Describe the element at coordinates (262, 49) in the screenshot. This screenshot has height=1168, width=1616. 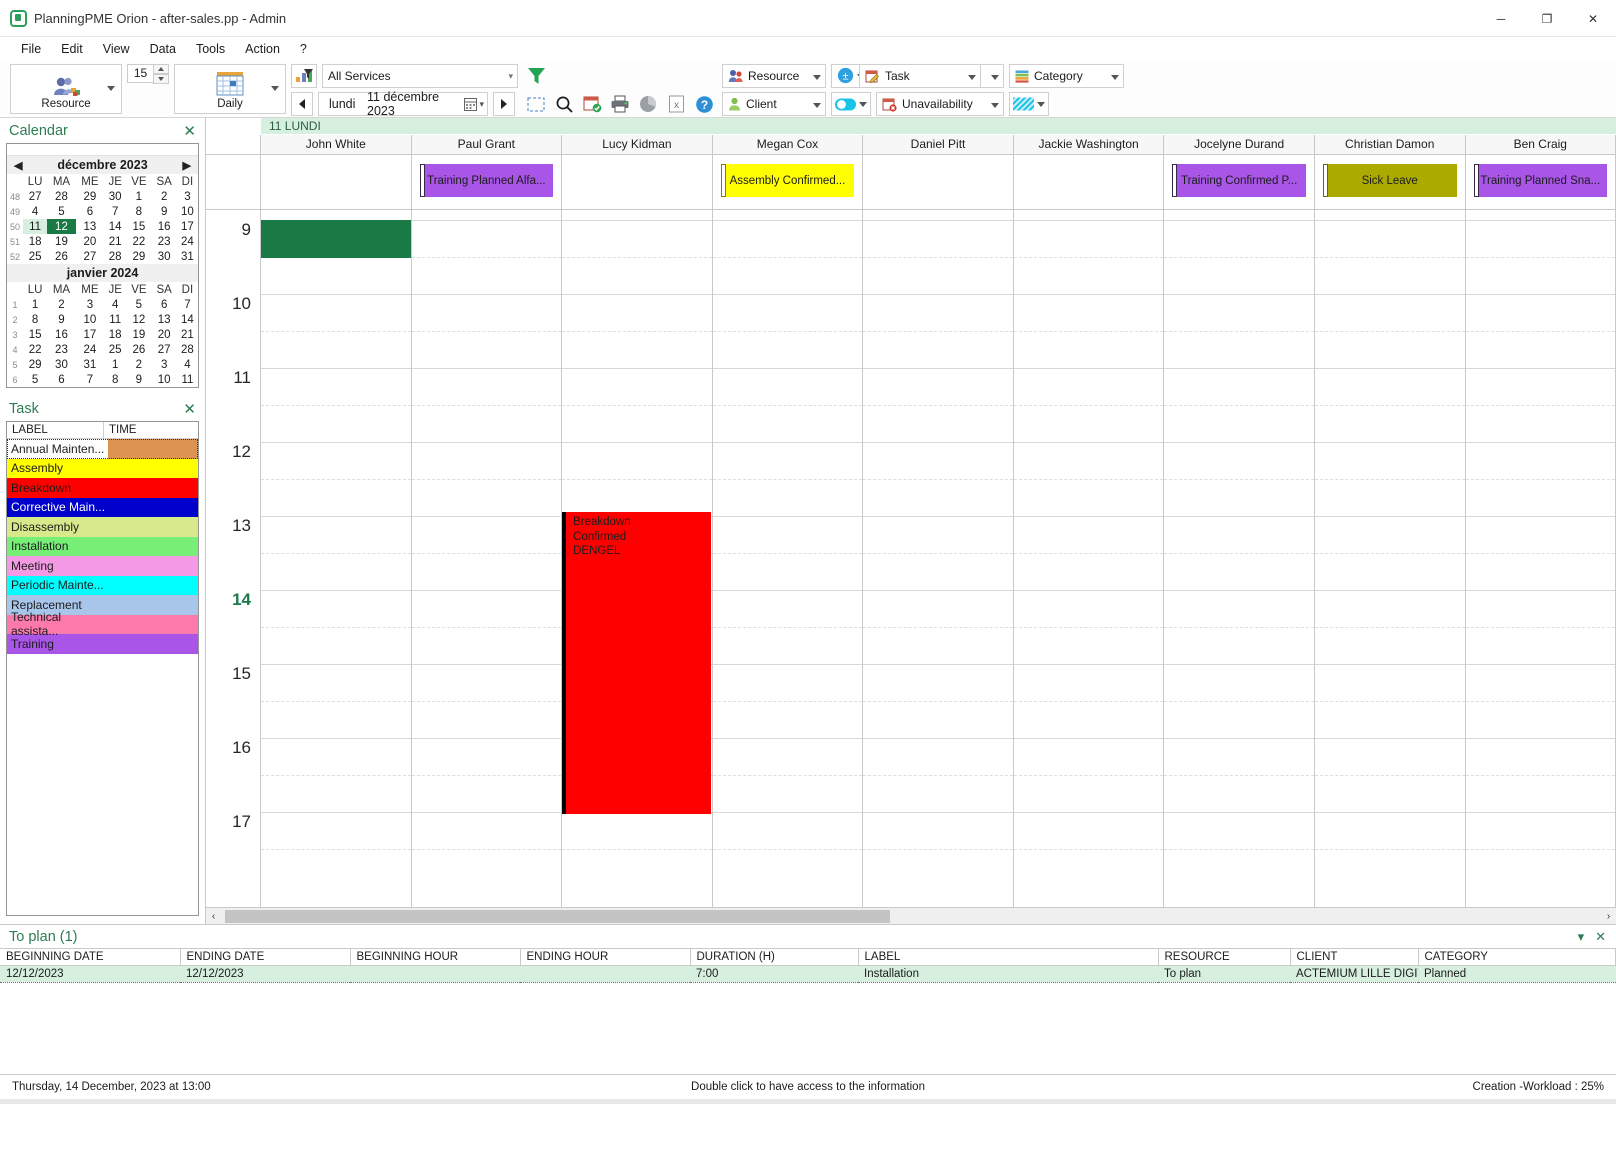
I see `menu-item-action: Action` at that location.